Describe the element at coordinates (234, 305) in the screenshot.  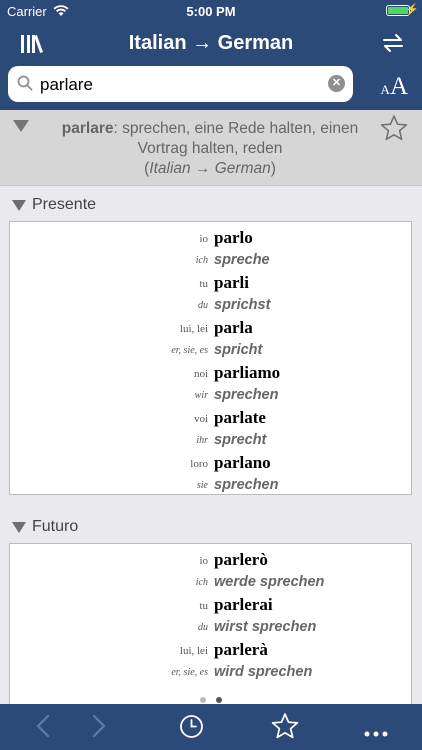
I see `translation-row: du sprichst` at that location.